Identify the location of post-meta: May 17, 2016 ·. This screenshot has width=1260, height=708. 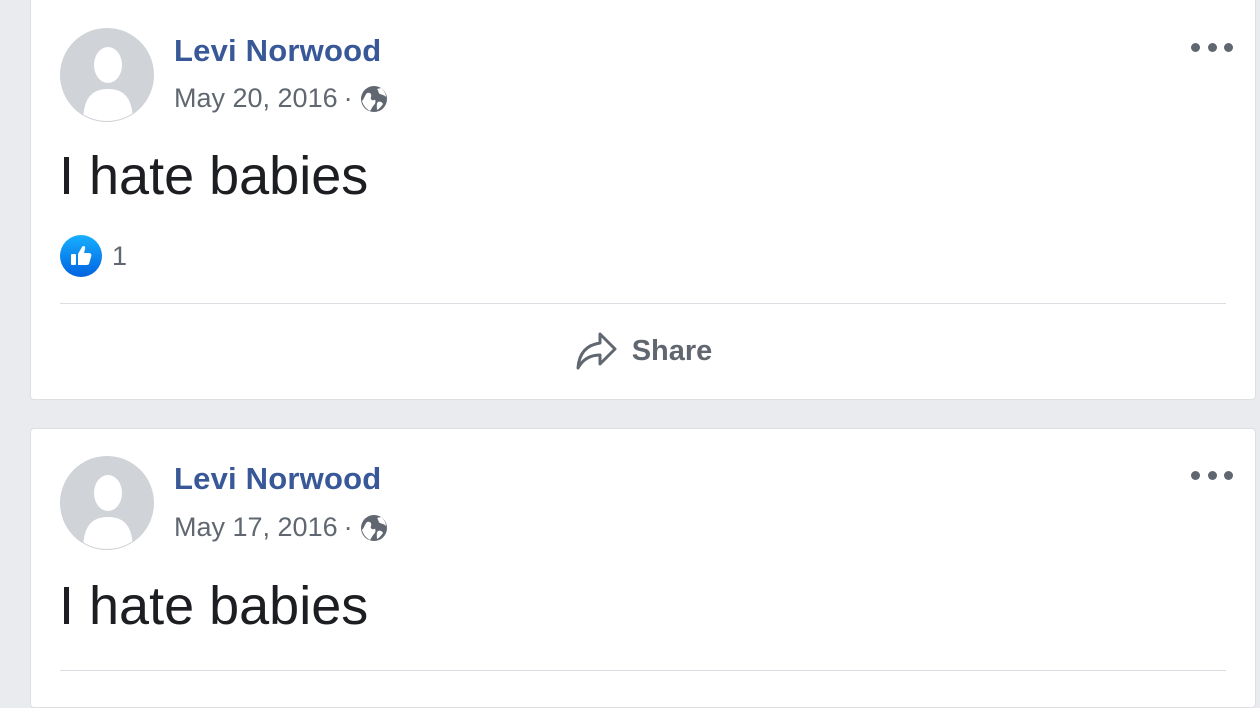
(281, 527).